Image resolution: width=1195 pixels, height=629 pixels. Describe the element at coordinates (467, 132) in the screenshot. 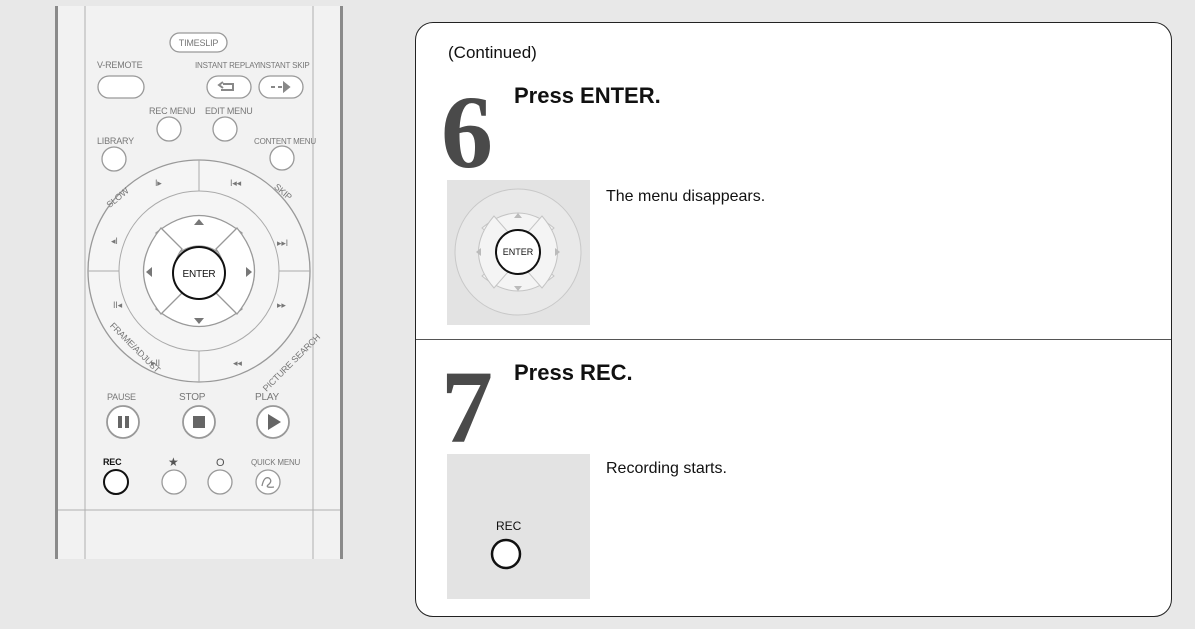

I see `step-number: 6` at that location.